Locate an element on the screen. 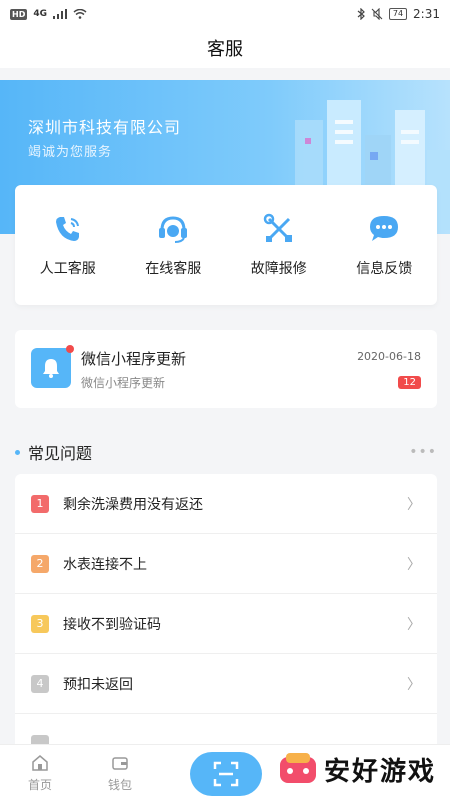  watermark: 安好游戏 is located at coordinates (357, 769).